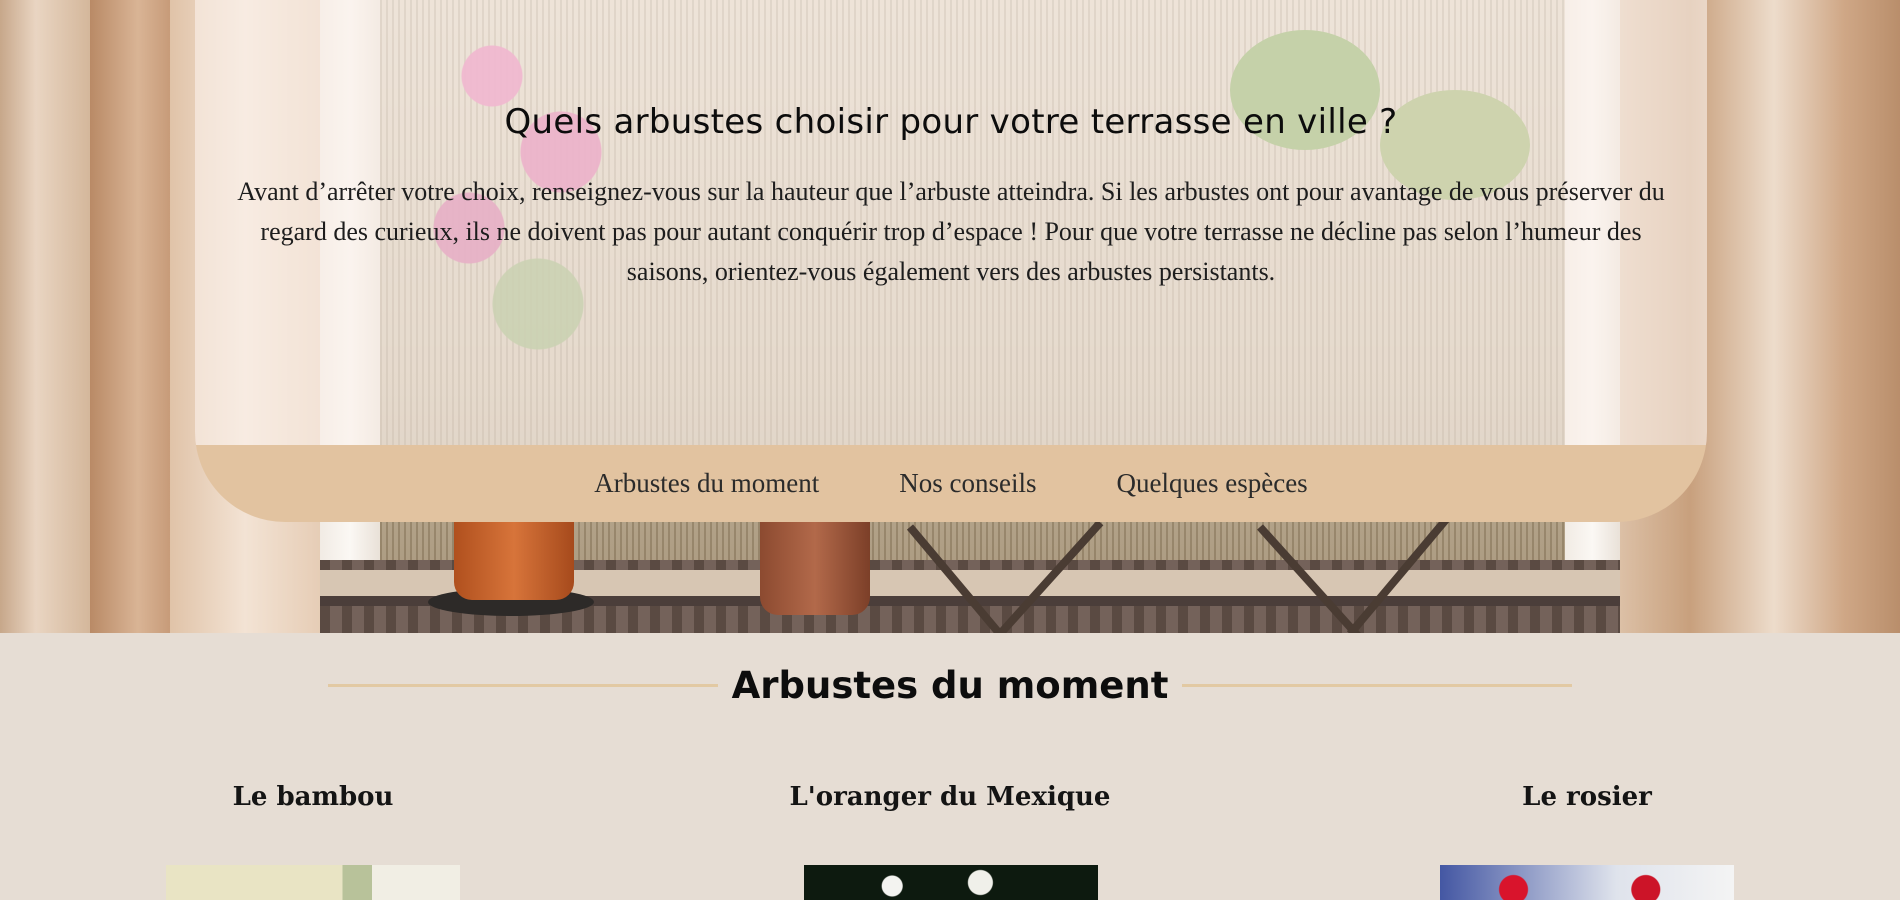 Image resolution: width=1900 pixels, height=900 pixels. Describe the element at coordinates (706, 483) in the screenshot. I see `nav-link-arbustes-du-moment: Arbustes du moment` at that location.